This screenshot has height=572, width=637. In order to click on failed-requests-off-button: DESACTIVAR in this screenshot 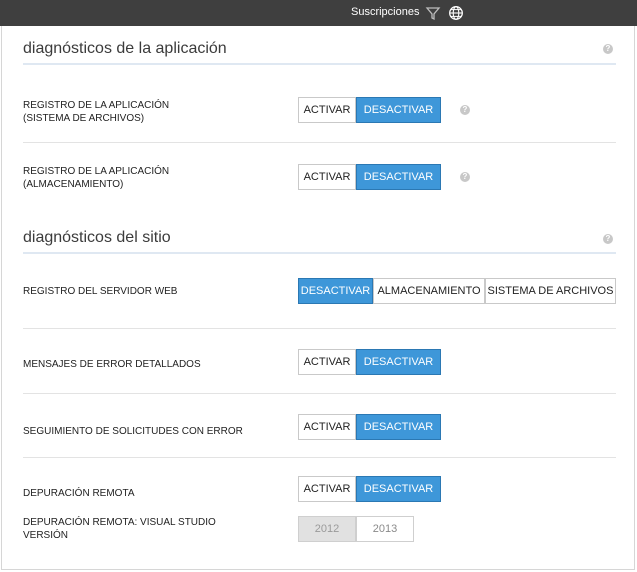, I will do `click(398, 427)`.